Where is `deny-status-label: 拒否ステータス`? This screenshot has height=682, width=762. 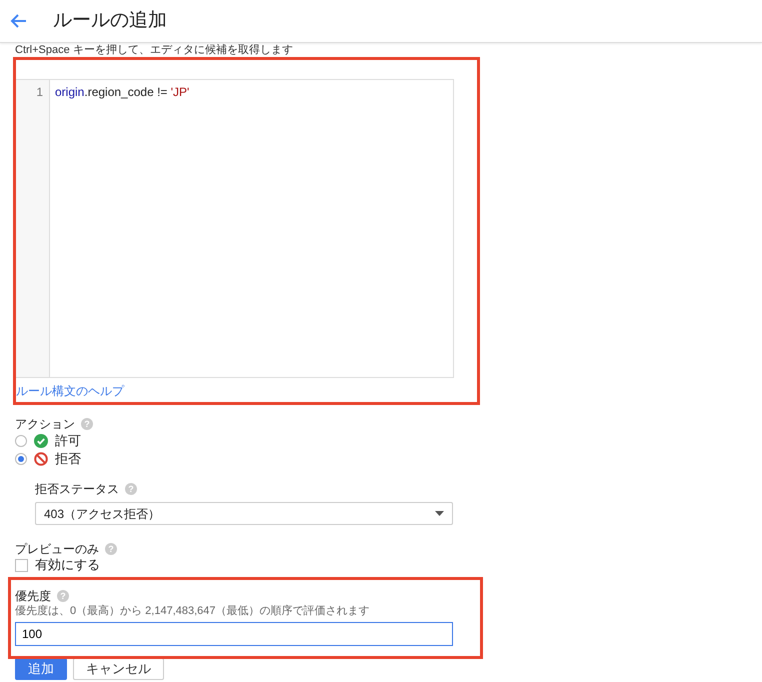
deny-status-label: 拒否ステータス is located at coordinates (77, 489).